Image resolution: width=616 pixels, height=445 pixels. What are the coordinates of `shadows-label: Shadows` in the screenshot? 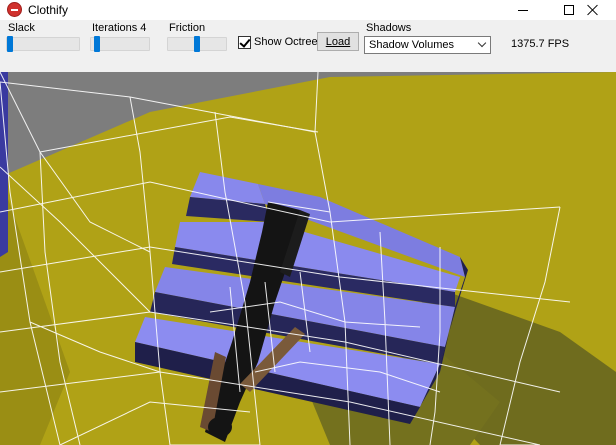 It's located at (389, 28).